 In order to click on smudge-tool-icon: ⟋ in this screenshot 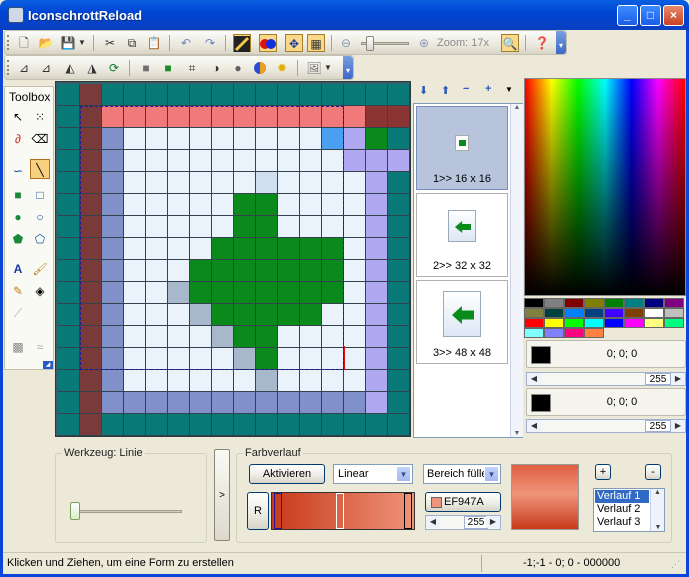, I will do `click(18, 313)`.